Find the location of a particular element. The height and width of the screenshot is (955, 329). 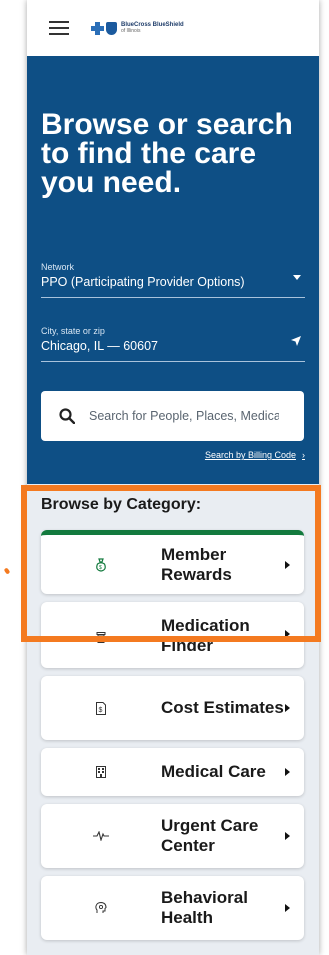

logo-text: BlueCross BlueShield of Illinois is located at coordinates (152, 28).